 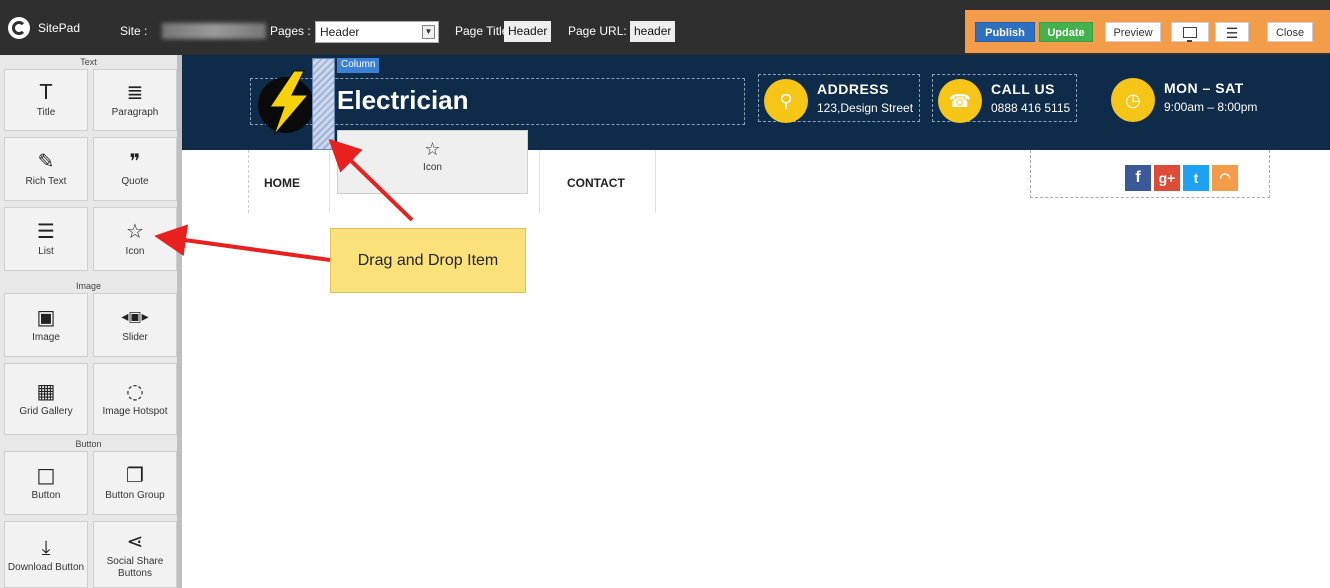 What do you see at coordinates (323, 104) in the screenshot?
I see `column-drop-zone` at bounding box center [323, 104].